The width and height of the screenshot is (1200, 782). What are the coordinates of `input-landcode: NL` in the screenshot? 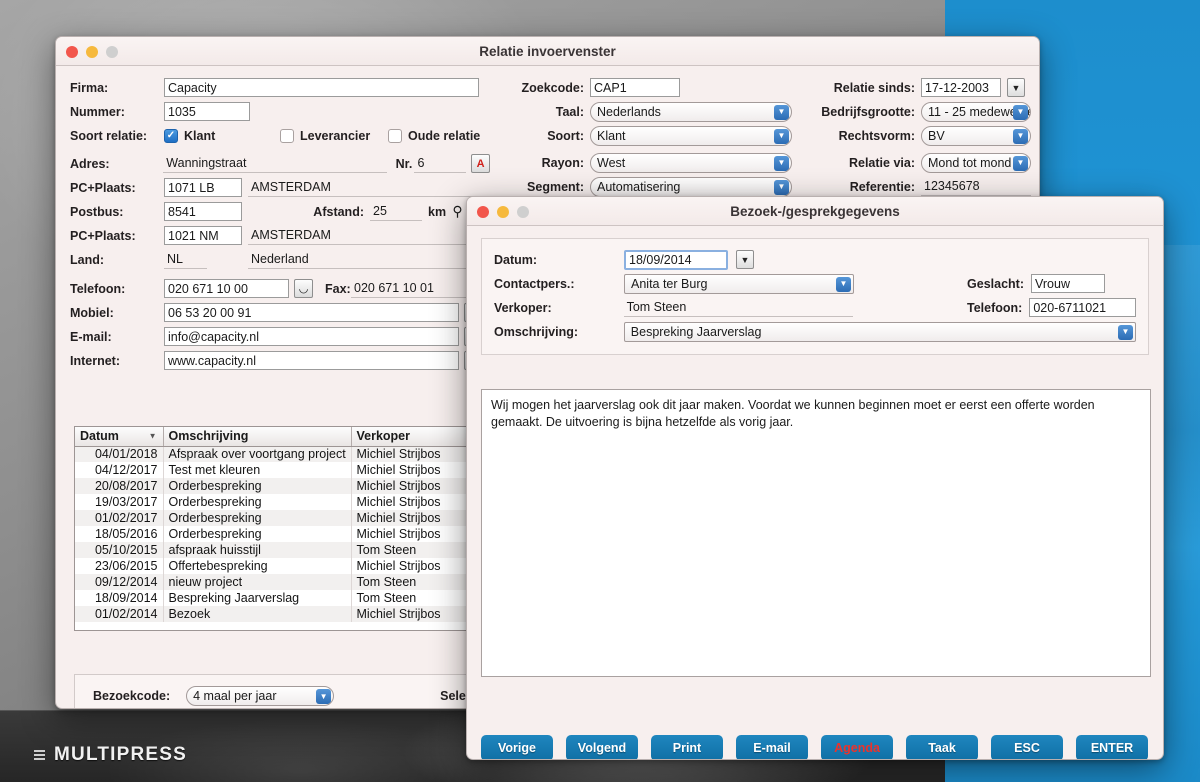 It's located at (185, 259).